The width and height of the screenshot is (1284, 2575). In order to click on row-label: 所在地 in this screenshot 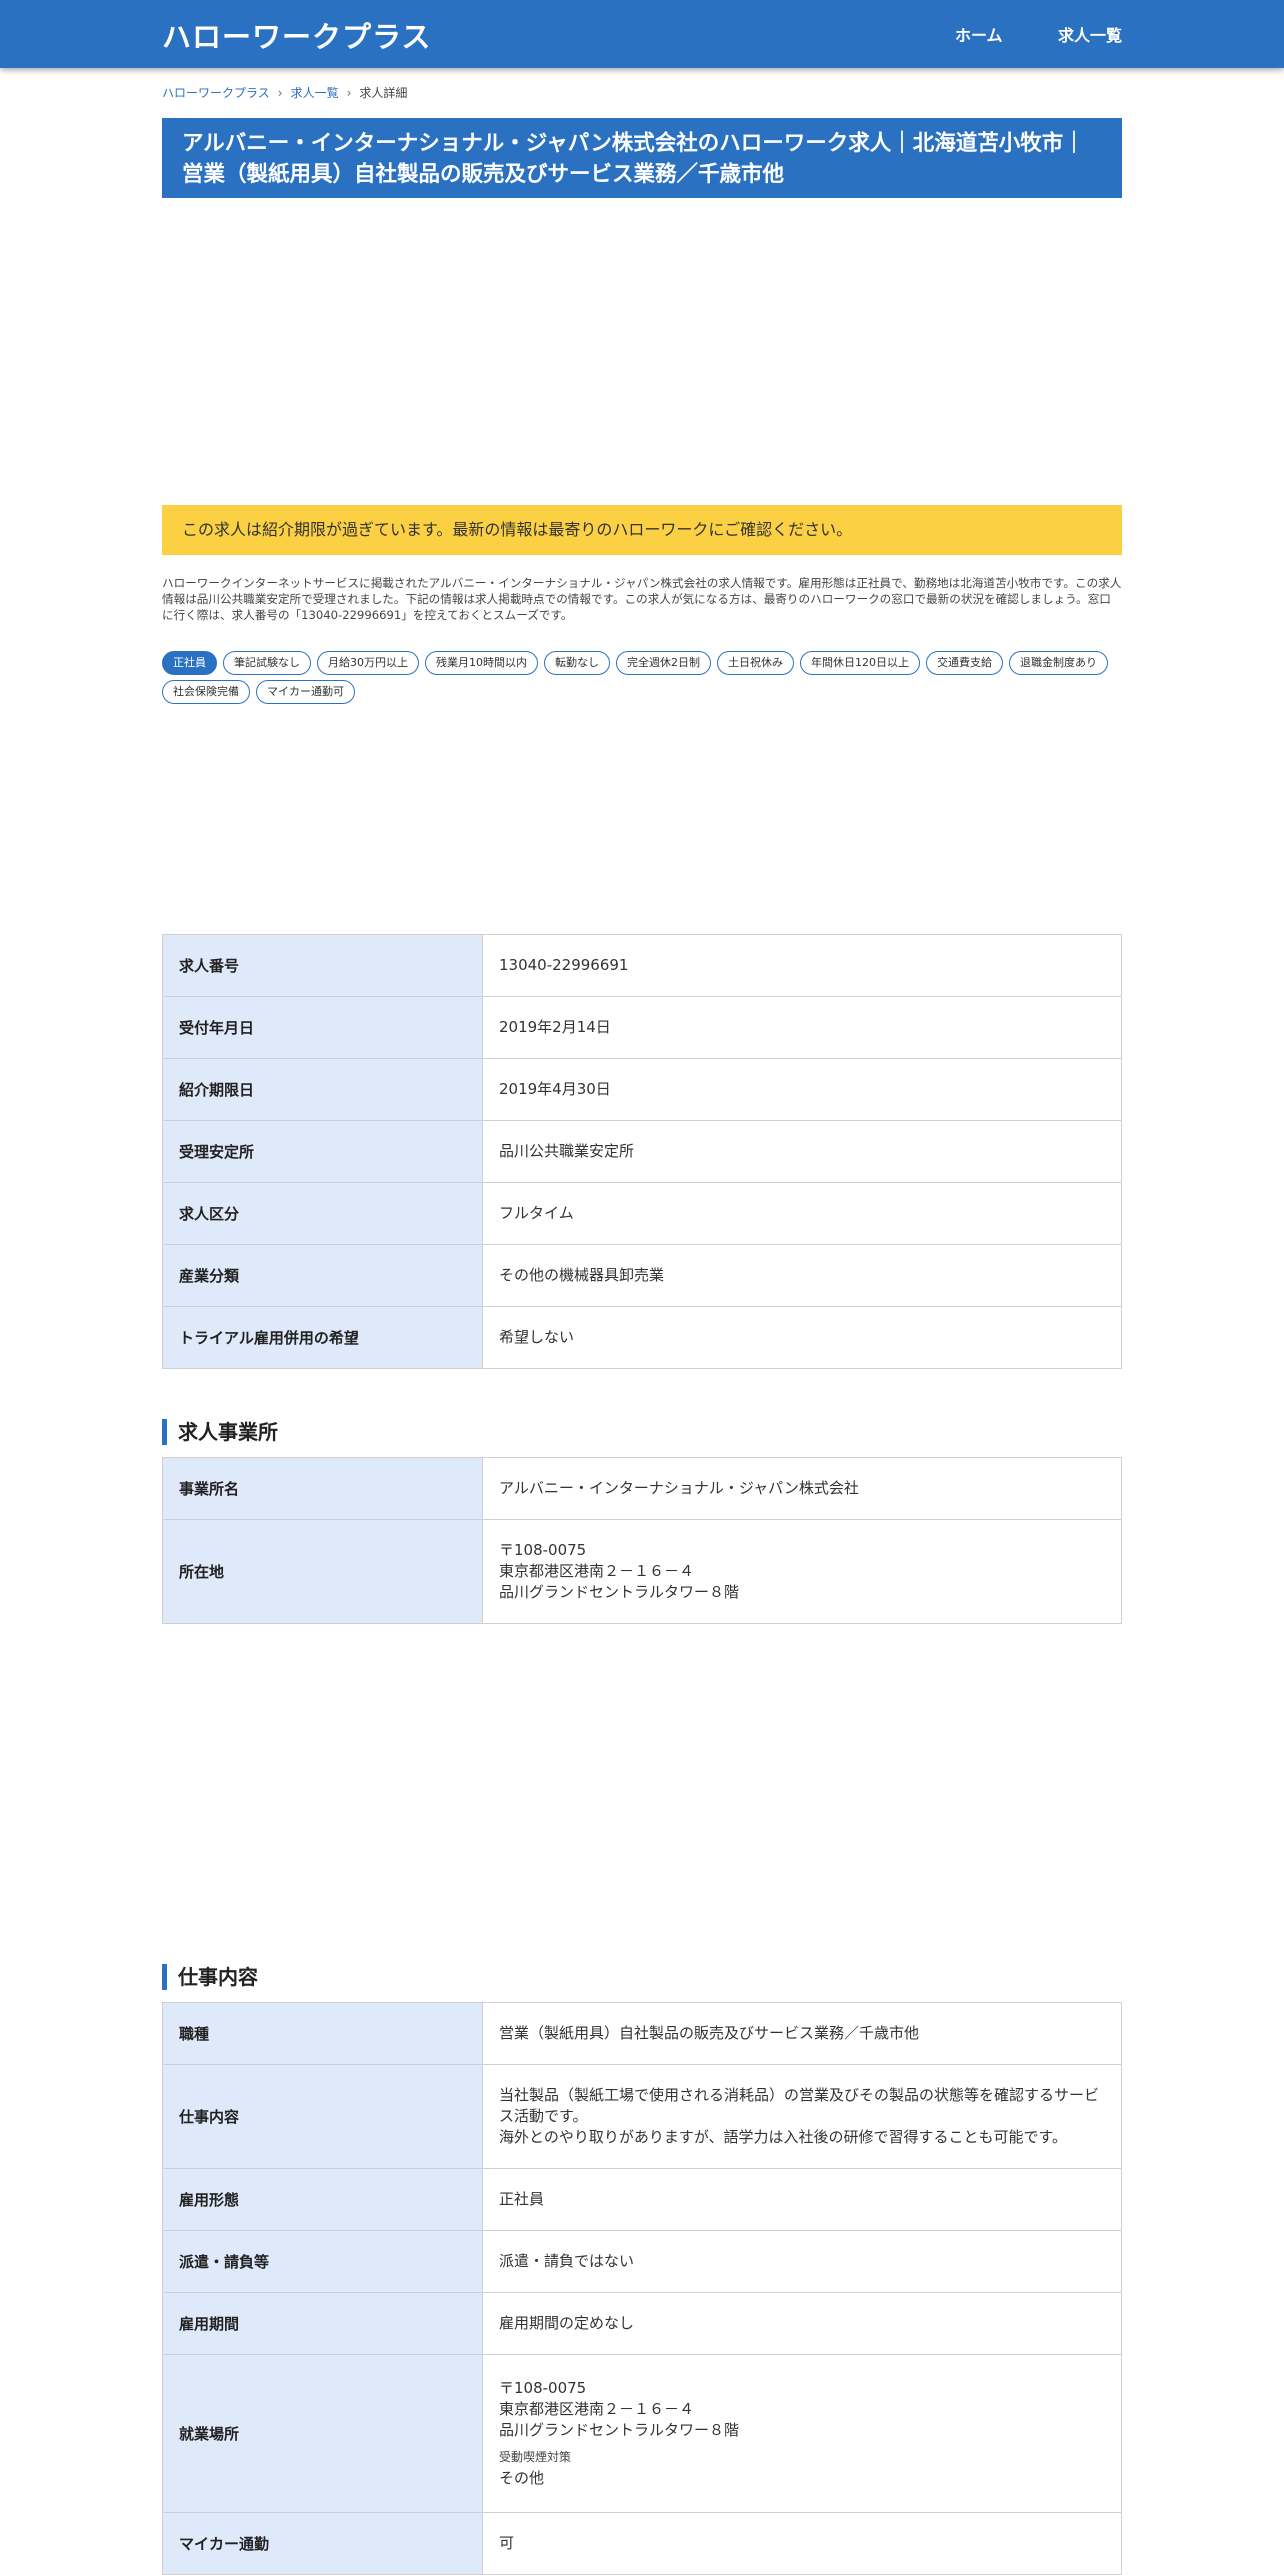, I will do `click(322, 1571)`.